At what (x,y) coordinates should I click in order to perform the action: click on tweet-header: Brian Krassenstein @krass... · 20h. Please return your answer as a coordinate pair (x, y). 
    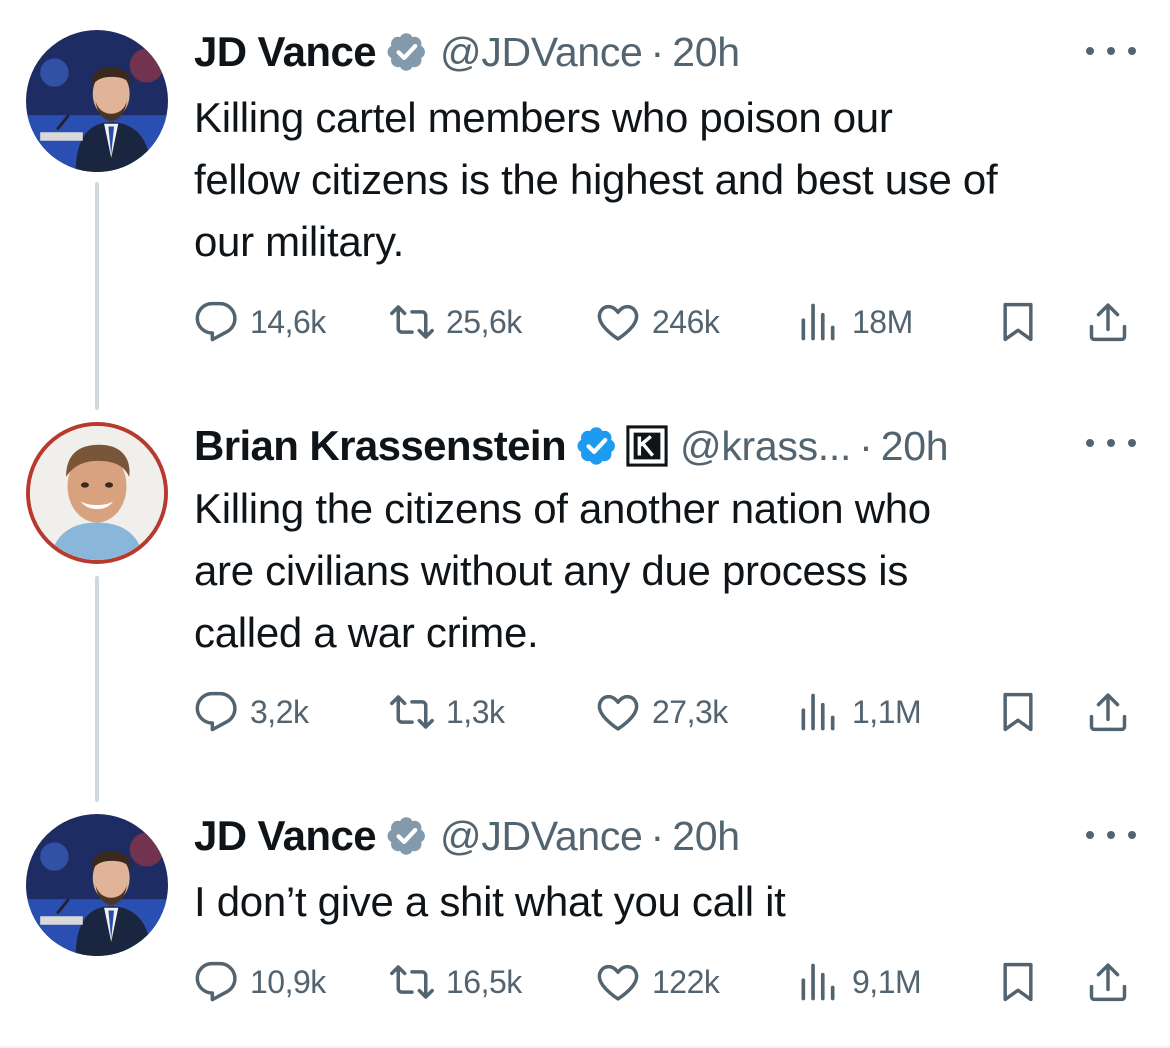
    Looking at the image, I should click on (637, 446).